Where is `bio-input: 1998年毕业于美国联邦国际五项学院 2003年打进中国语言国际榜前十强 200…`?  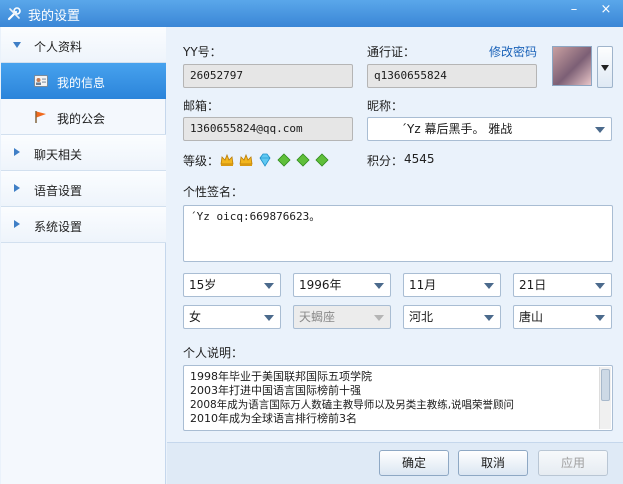
bio-input: 1998年毕业于美国联邦国际五项学院 2003年打进中国语言国际榜前十强 200… is located at coordinates (398, 398).